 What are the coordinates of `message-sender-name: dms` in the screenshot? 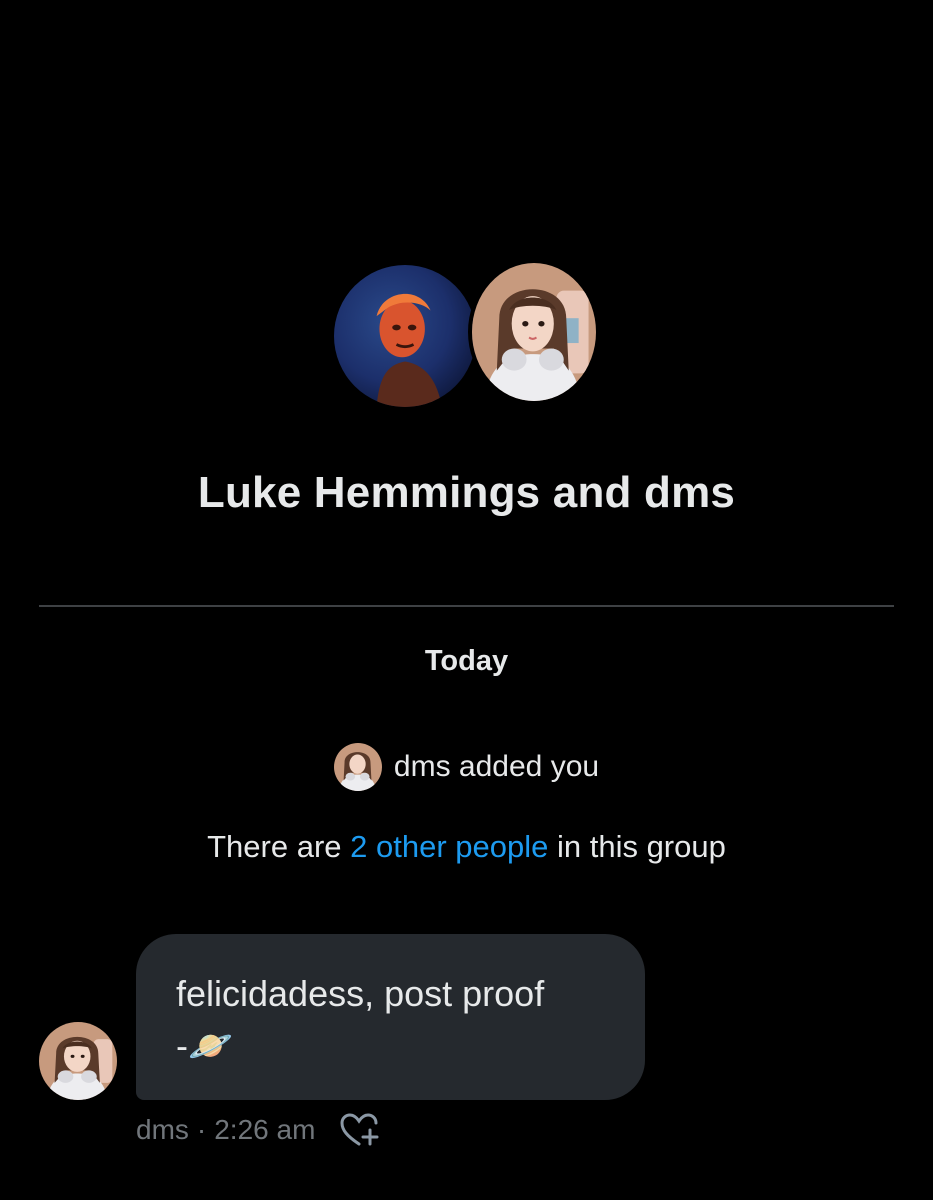 It's located at (162, 1129).